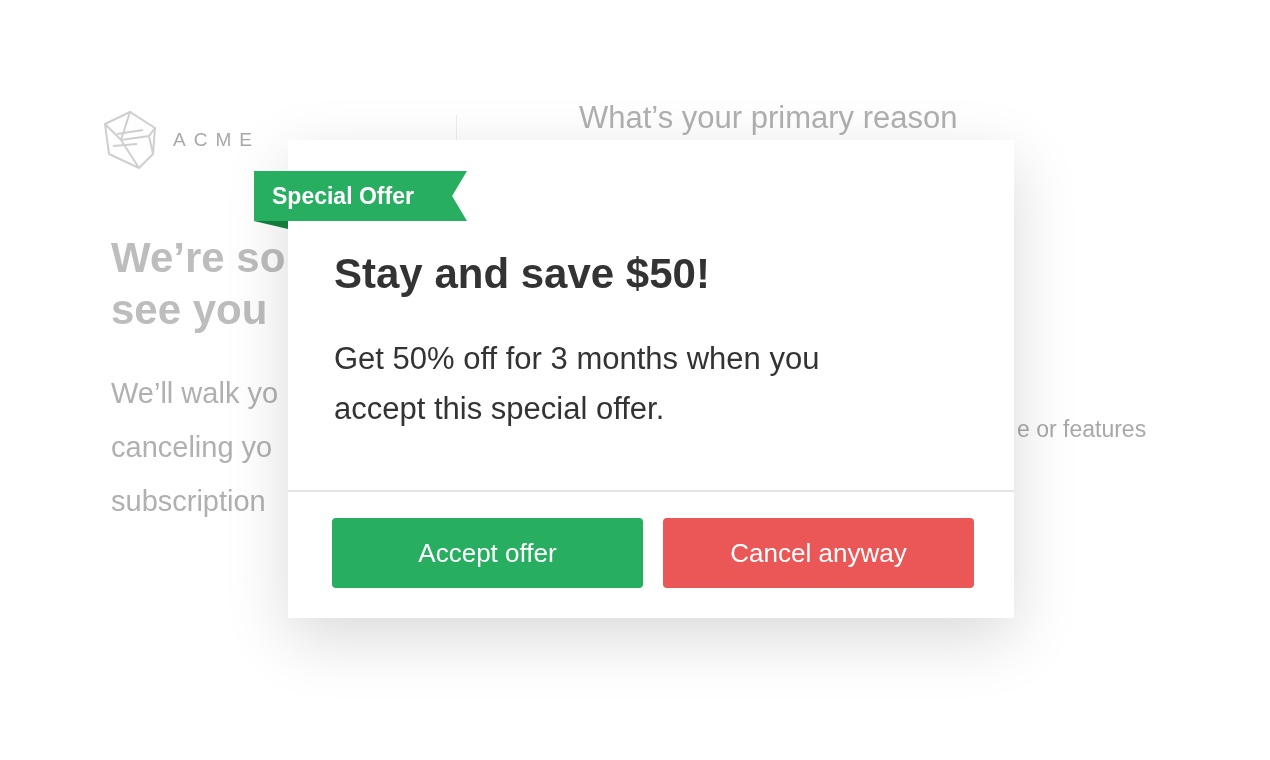 The height and width of the screenshot is (760, 1270). Describe the element at coordinates (360, 196) in the screenshot. I see `special-offer-ribbon: Special Offer` at that location.